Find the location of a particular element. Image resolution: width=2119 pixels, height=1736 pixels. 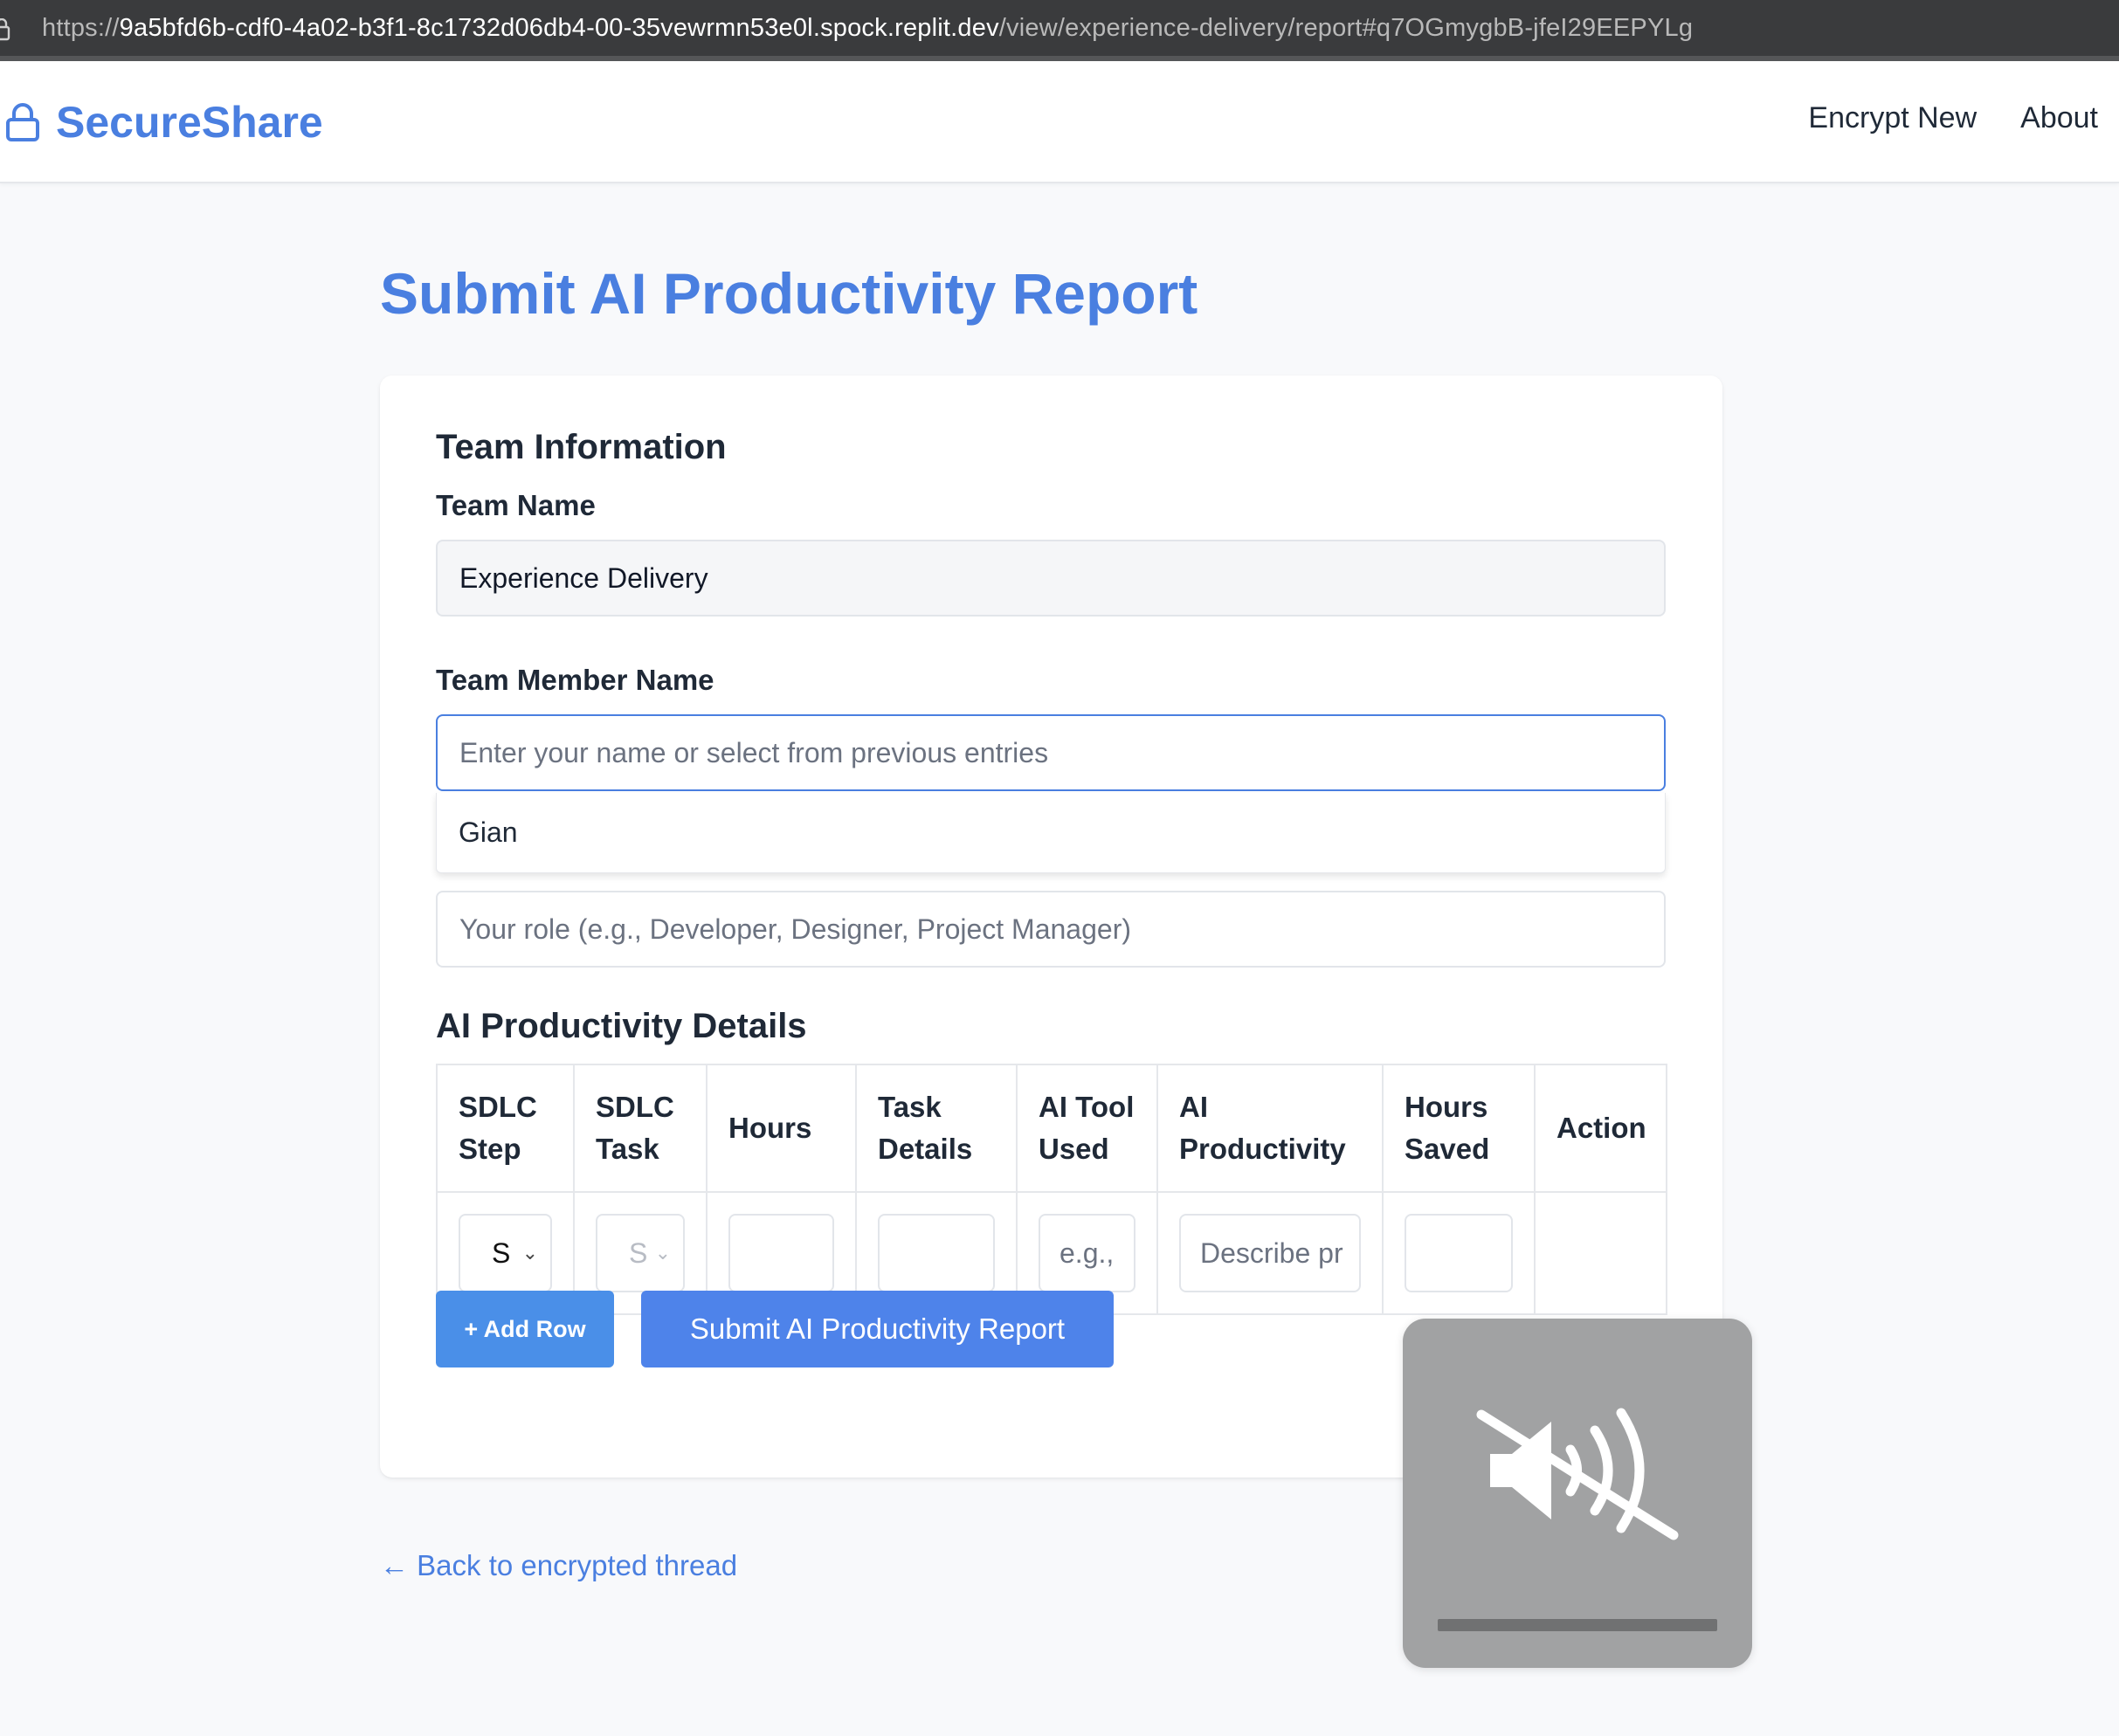

col-header-ai-tool: AI Tool Used is located at coordinates (1087, 1128).